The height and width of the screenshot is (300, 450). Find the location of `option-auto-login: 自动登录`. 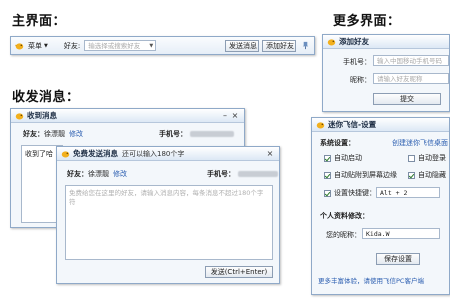

option-auto-login: 自动登录 is located at coordinates (427, 158).